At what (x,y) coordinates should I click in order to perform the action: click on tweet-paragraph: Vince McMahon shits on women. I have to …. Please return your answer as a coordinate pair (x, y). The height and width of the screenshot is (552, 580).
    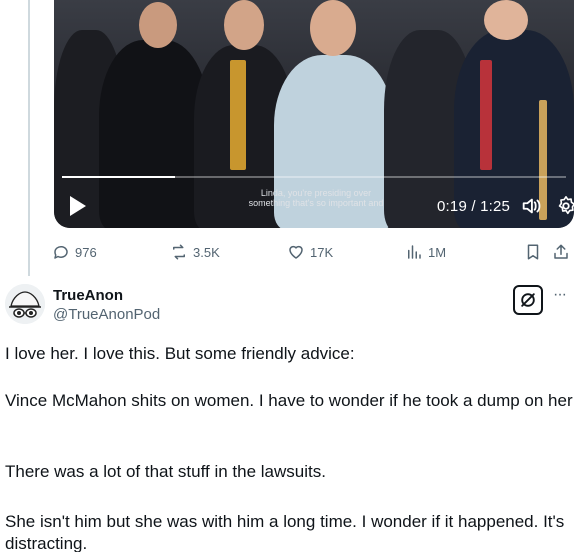
    Looking at the image, I should click on (289, 400).